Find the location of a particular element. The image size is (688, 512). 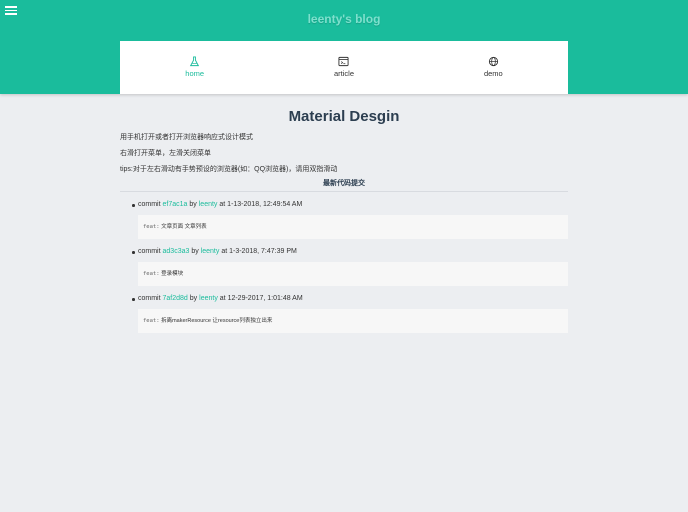

nav-item-article: article is located at coordinates (343, 67).